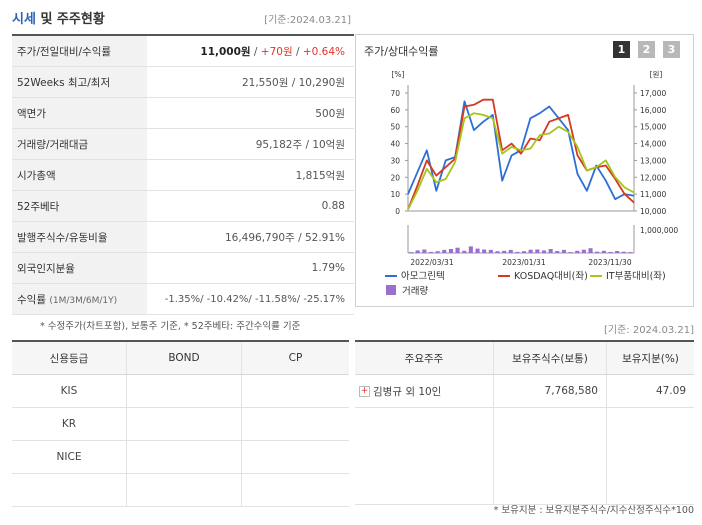 The height and width of the screenshot is (525, 702). What do you see at coordinates (424, 358) in the screenshot?
I see `col-header: 주요주주` at bounding box center [424, 358].